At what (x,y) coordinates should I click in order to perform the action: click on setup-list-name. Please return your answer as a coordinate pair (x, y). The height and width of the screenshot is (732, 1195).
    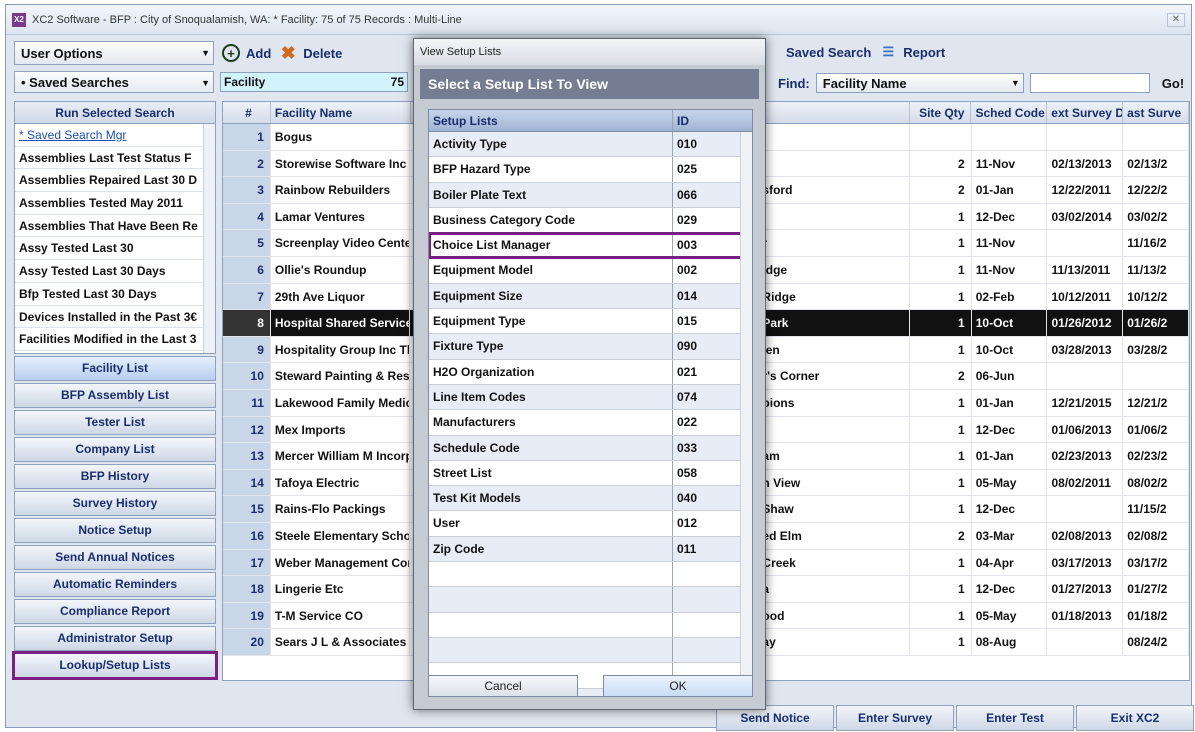
    Looking at the image, I should click on (551, 574).